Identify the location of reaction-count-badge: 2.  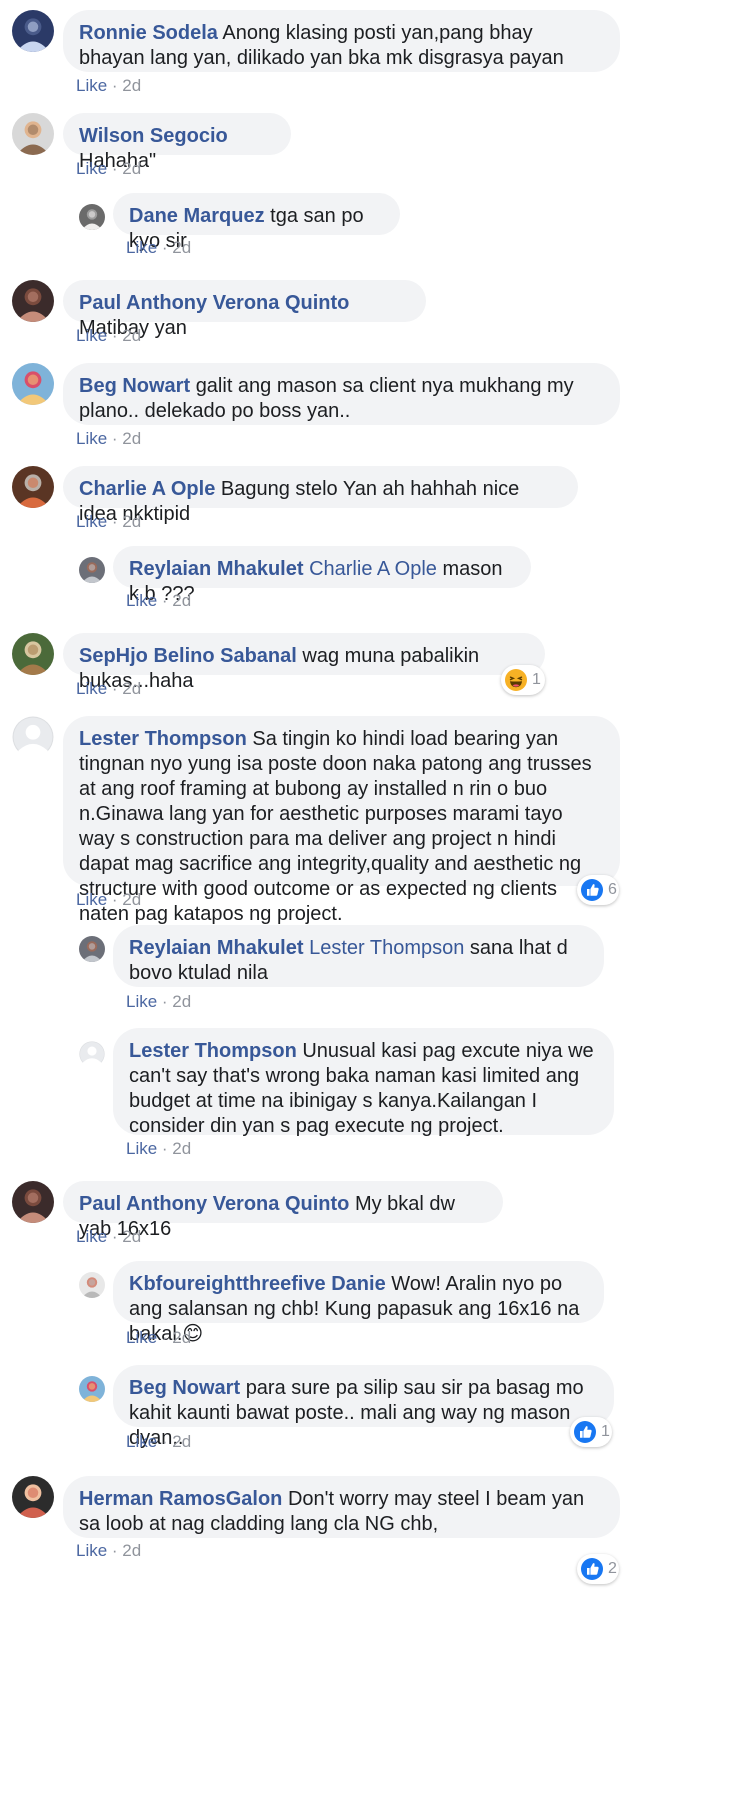
(598, 1569).